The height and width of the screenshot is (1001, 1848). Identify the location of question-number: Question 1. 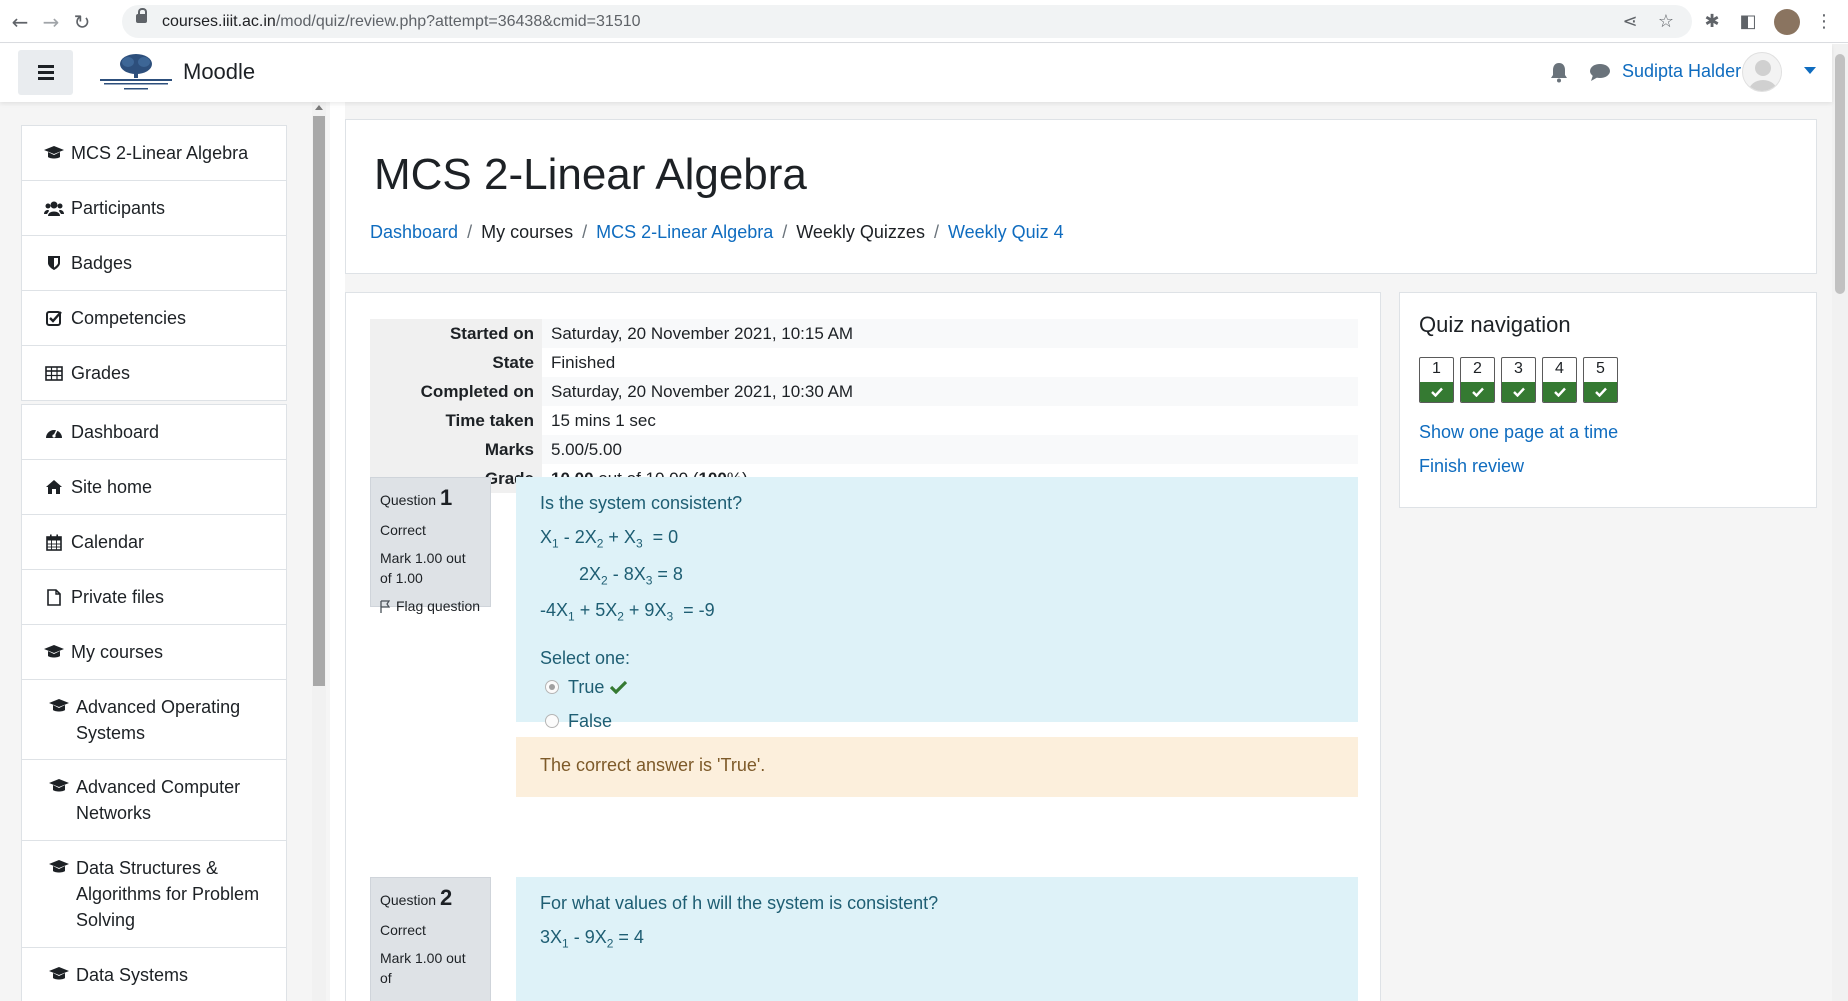
(416, 497).